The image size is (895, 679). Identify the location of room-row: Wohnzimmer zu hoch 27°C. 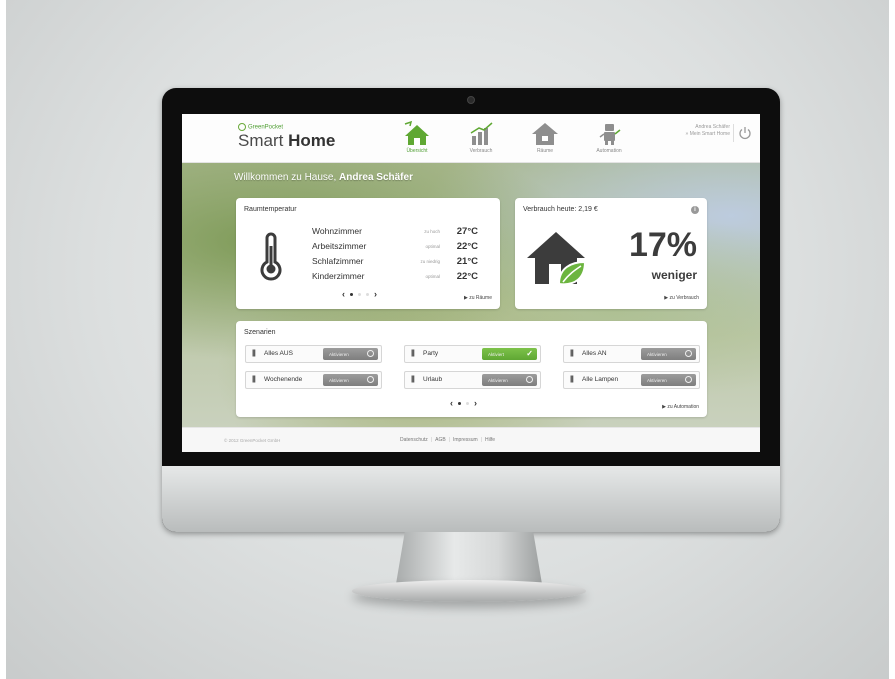
(402, 233).